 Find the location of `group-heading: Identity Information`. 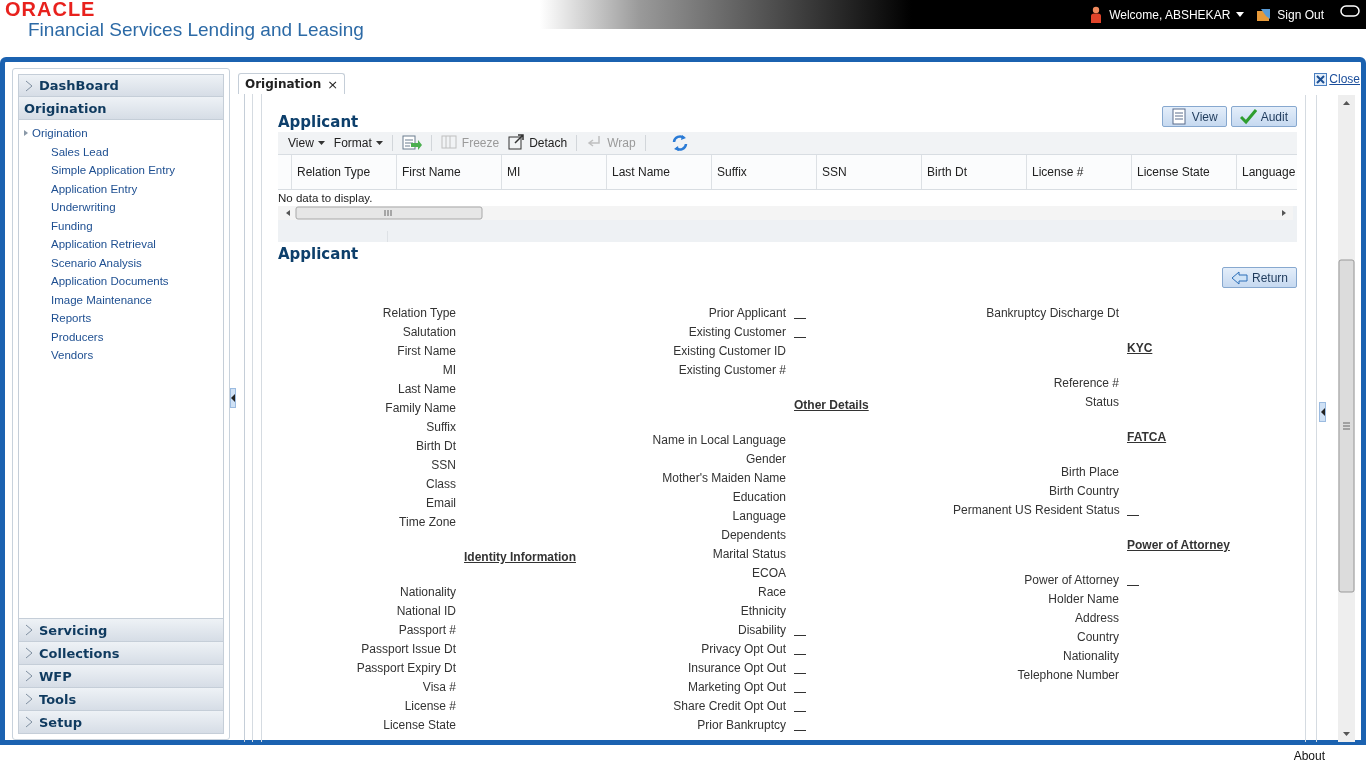

group-heading: Identity Information is located at coordinates (520, 557).